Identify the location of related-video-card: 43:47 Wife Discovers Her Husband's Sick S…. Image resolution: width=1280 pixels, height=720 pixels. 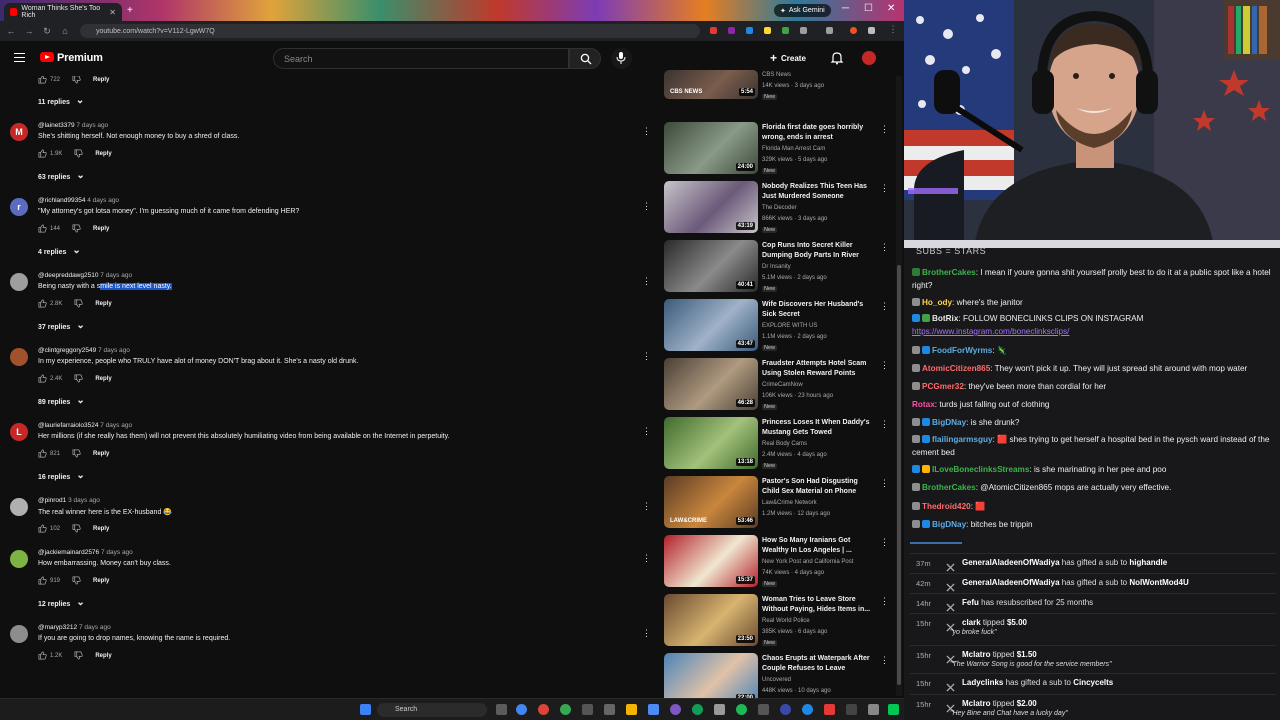
(778, 327).